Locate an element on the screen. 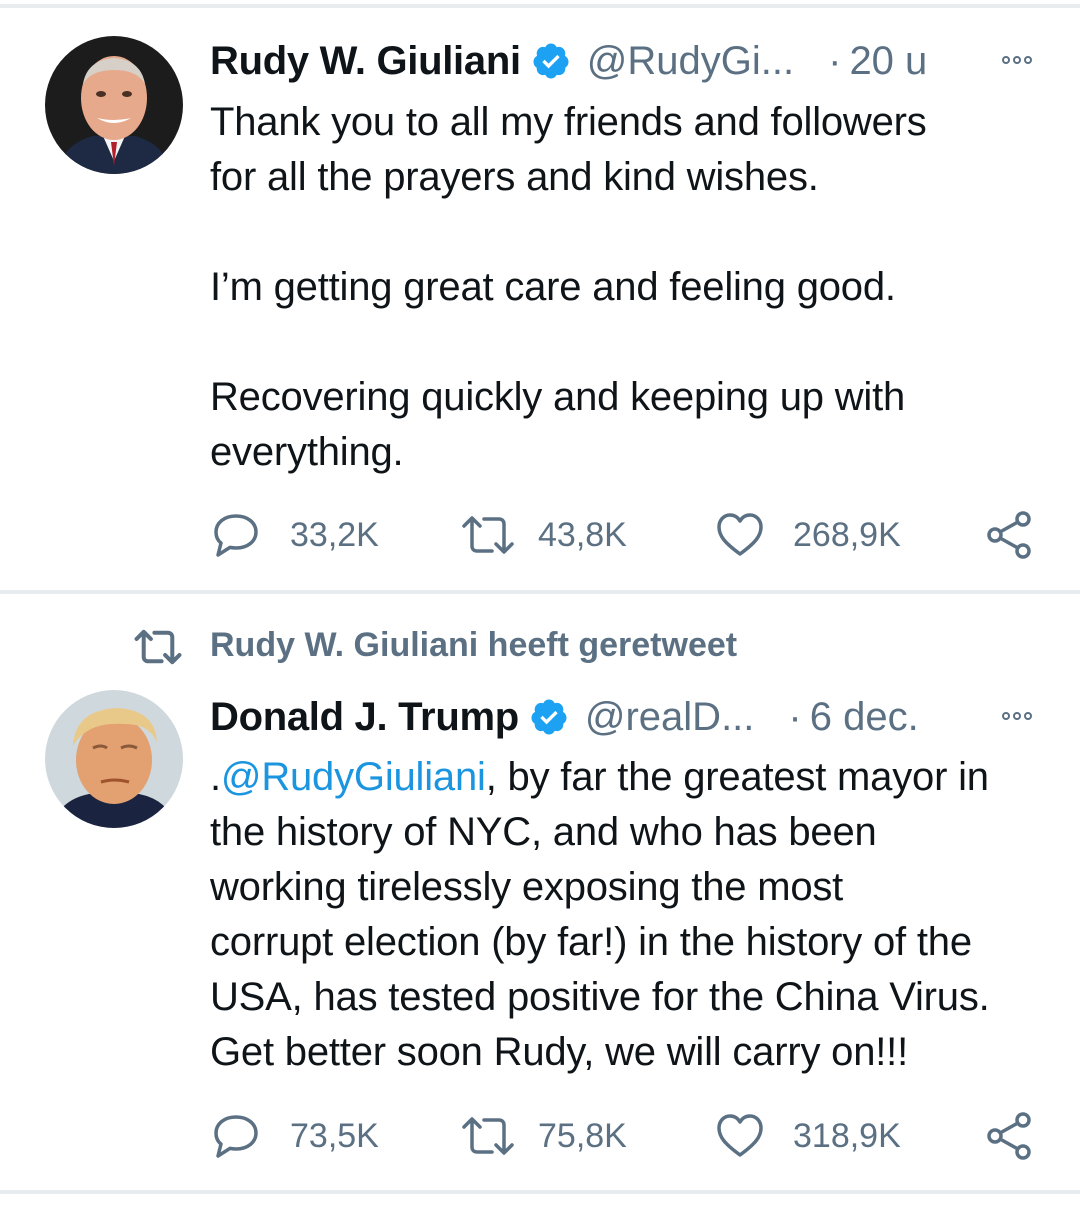 The height and width of the screenshot is (1207, 1080). reply-count: 33,2K is located at coordinates (334, 534).